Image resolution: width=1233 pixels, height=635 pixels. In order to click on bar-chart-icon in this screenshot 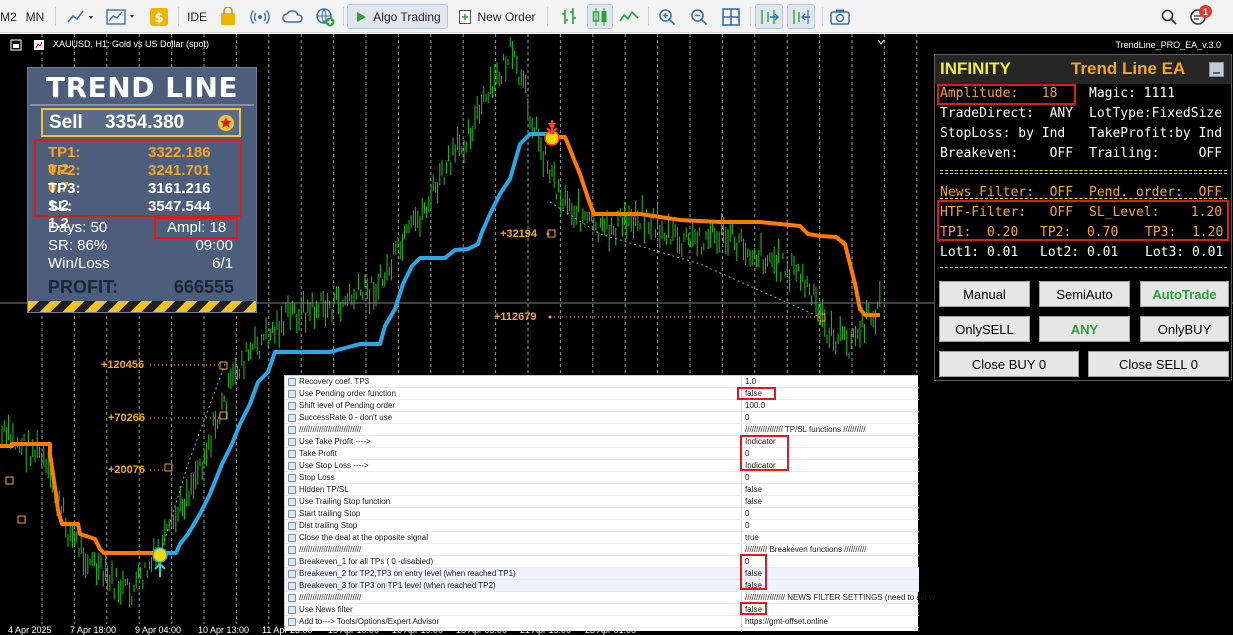, I will do `click(569, 15)`.